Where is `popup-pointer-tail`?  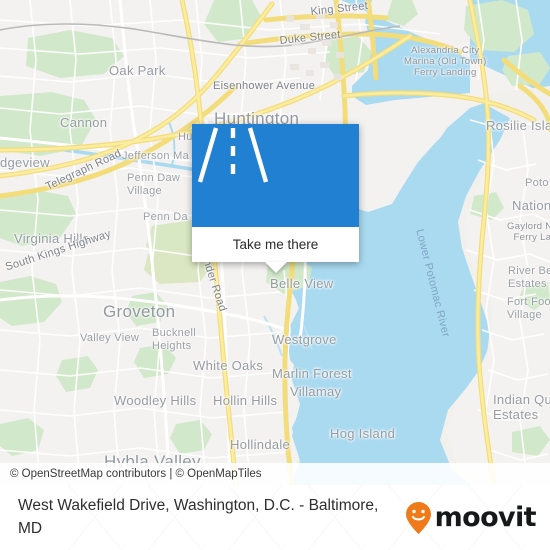
popup-pointer-tail is located at coordinates (275, 267).